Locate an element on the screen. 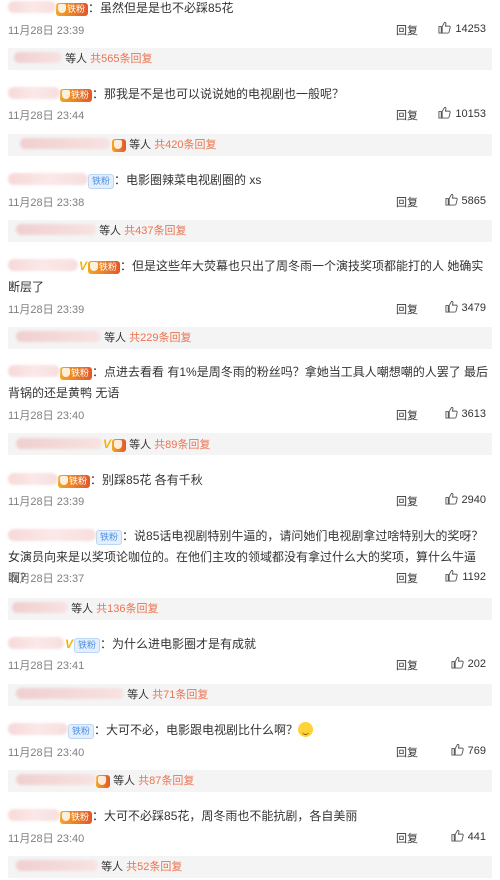 The width and height of the screenshot is (500, 880). like-button: 3613 is located at coordinates (465, 413).